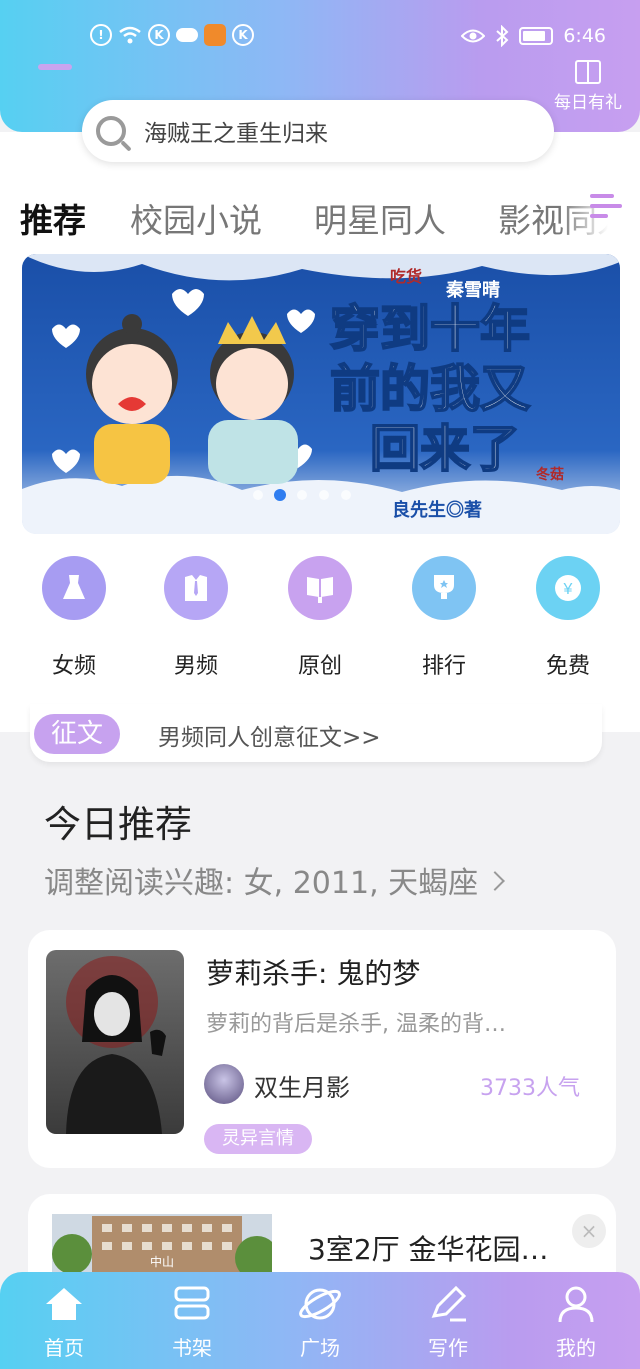  Describe the element at coordinates (64, 1304) in the screenshot. I see `home-icon` at that location.